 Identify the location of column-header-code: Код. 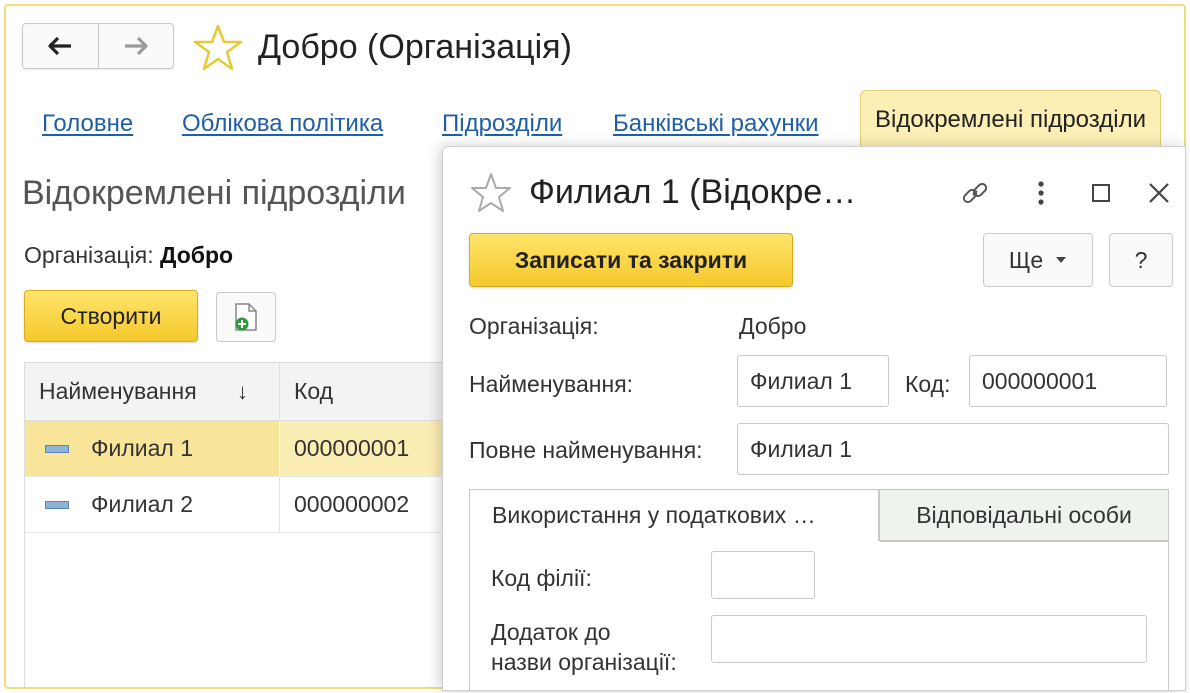
(366, 391).